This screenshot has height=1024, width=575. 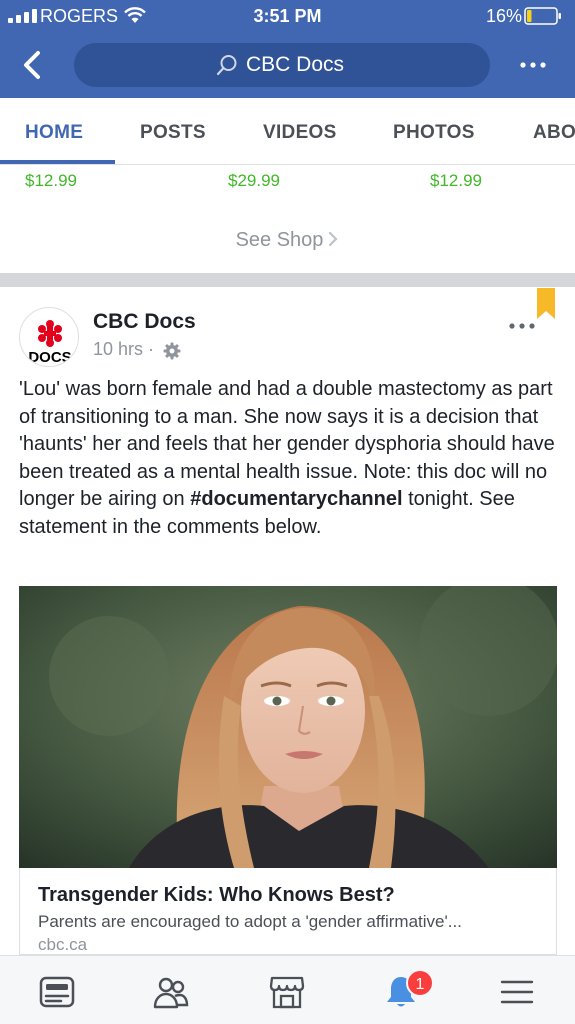 What do you see at coordinates (54, 133) in the screenshot?
I see `tab-home: HOME` at bounding box center [54, 133].